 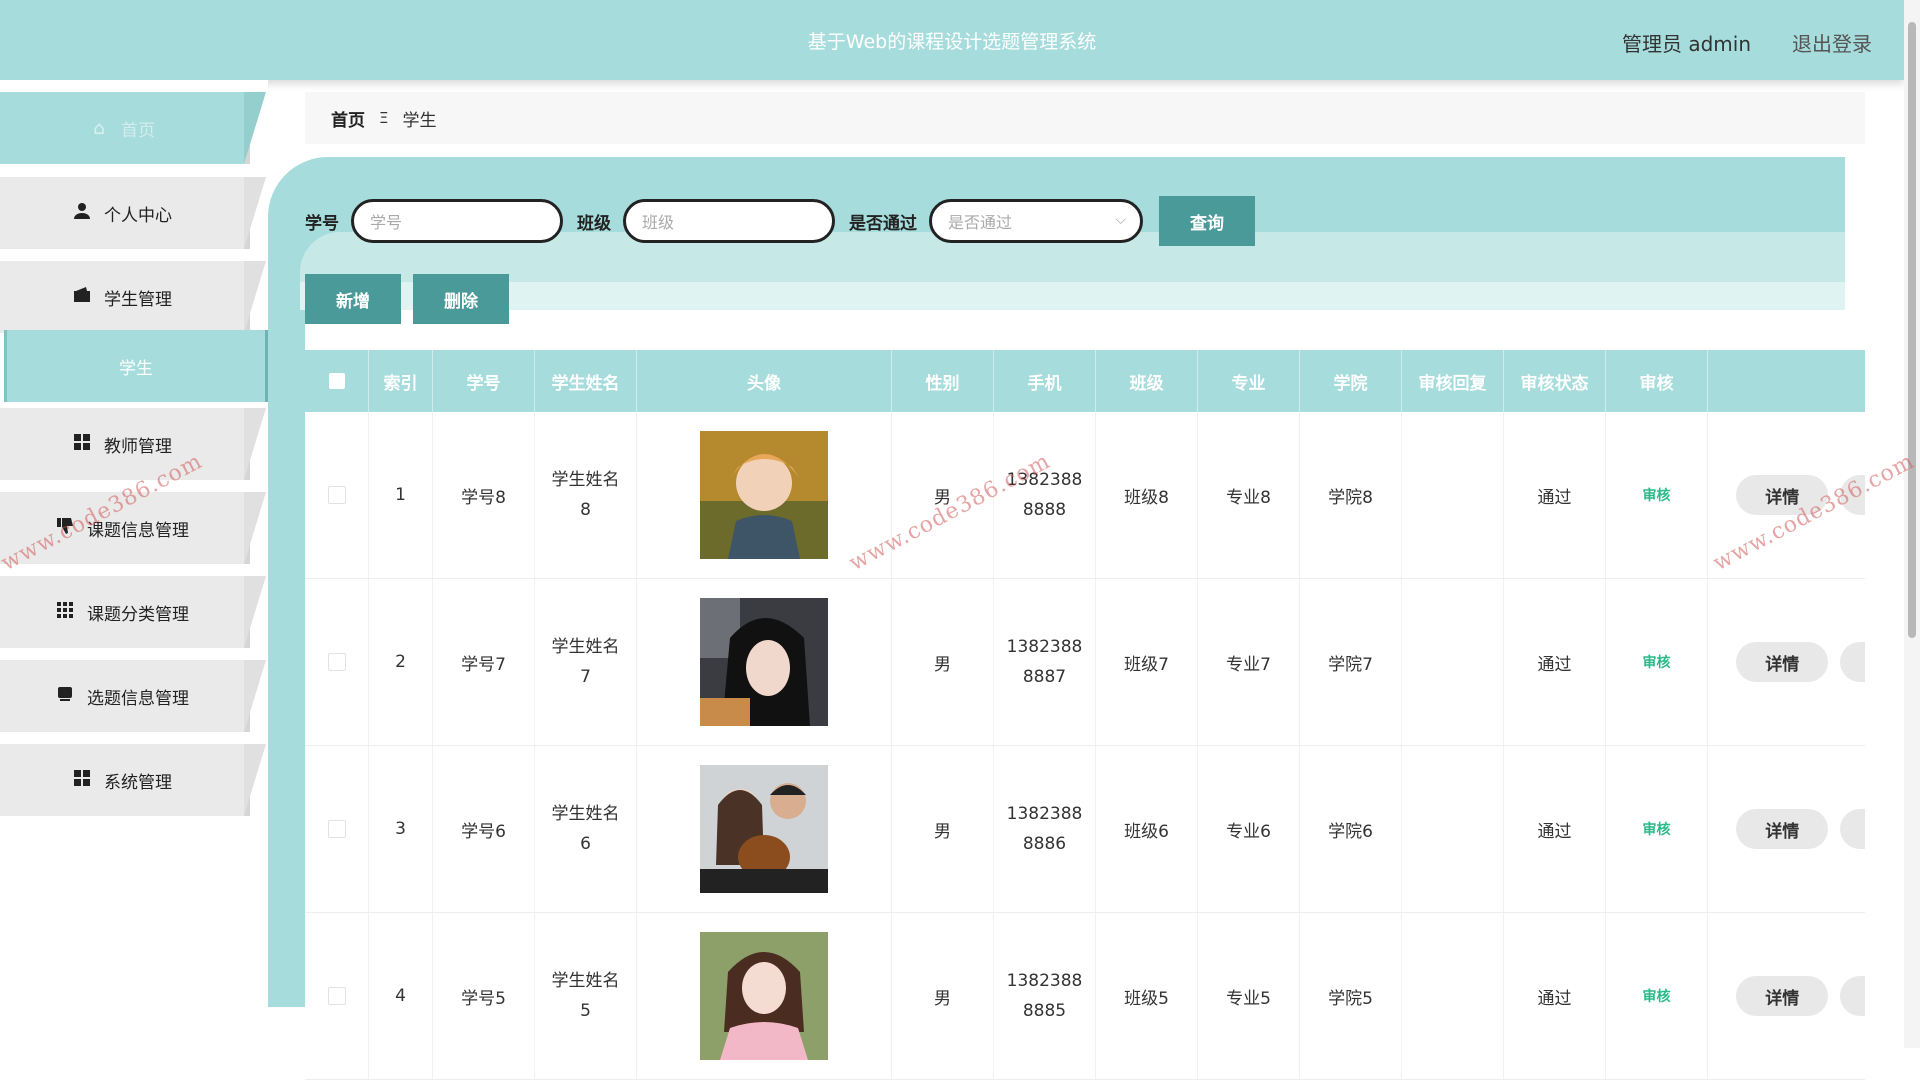 What do you see at coordinates (1351, 996) in the screenshot?
I see `cell-college: 学院5` at bounding box center [1351, 996].